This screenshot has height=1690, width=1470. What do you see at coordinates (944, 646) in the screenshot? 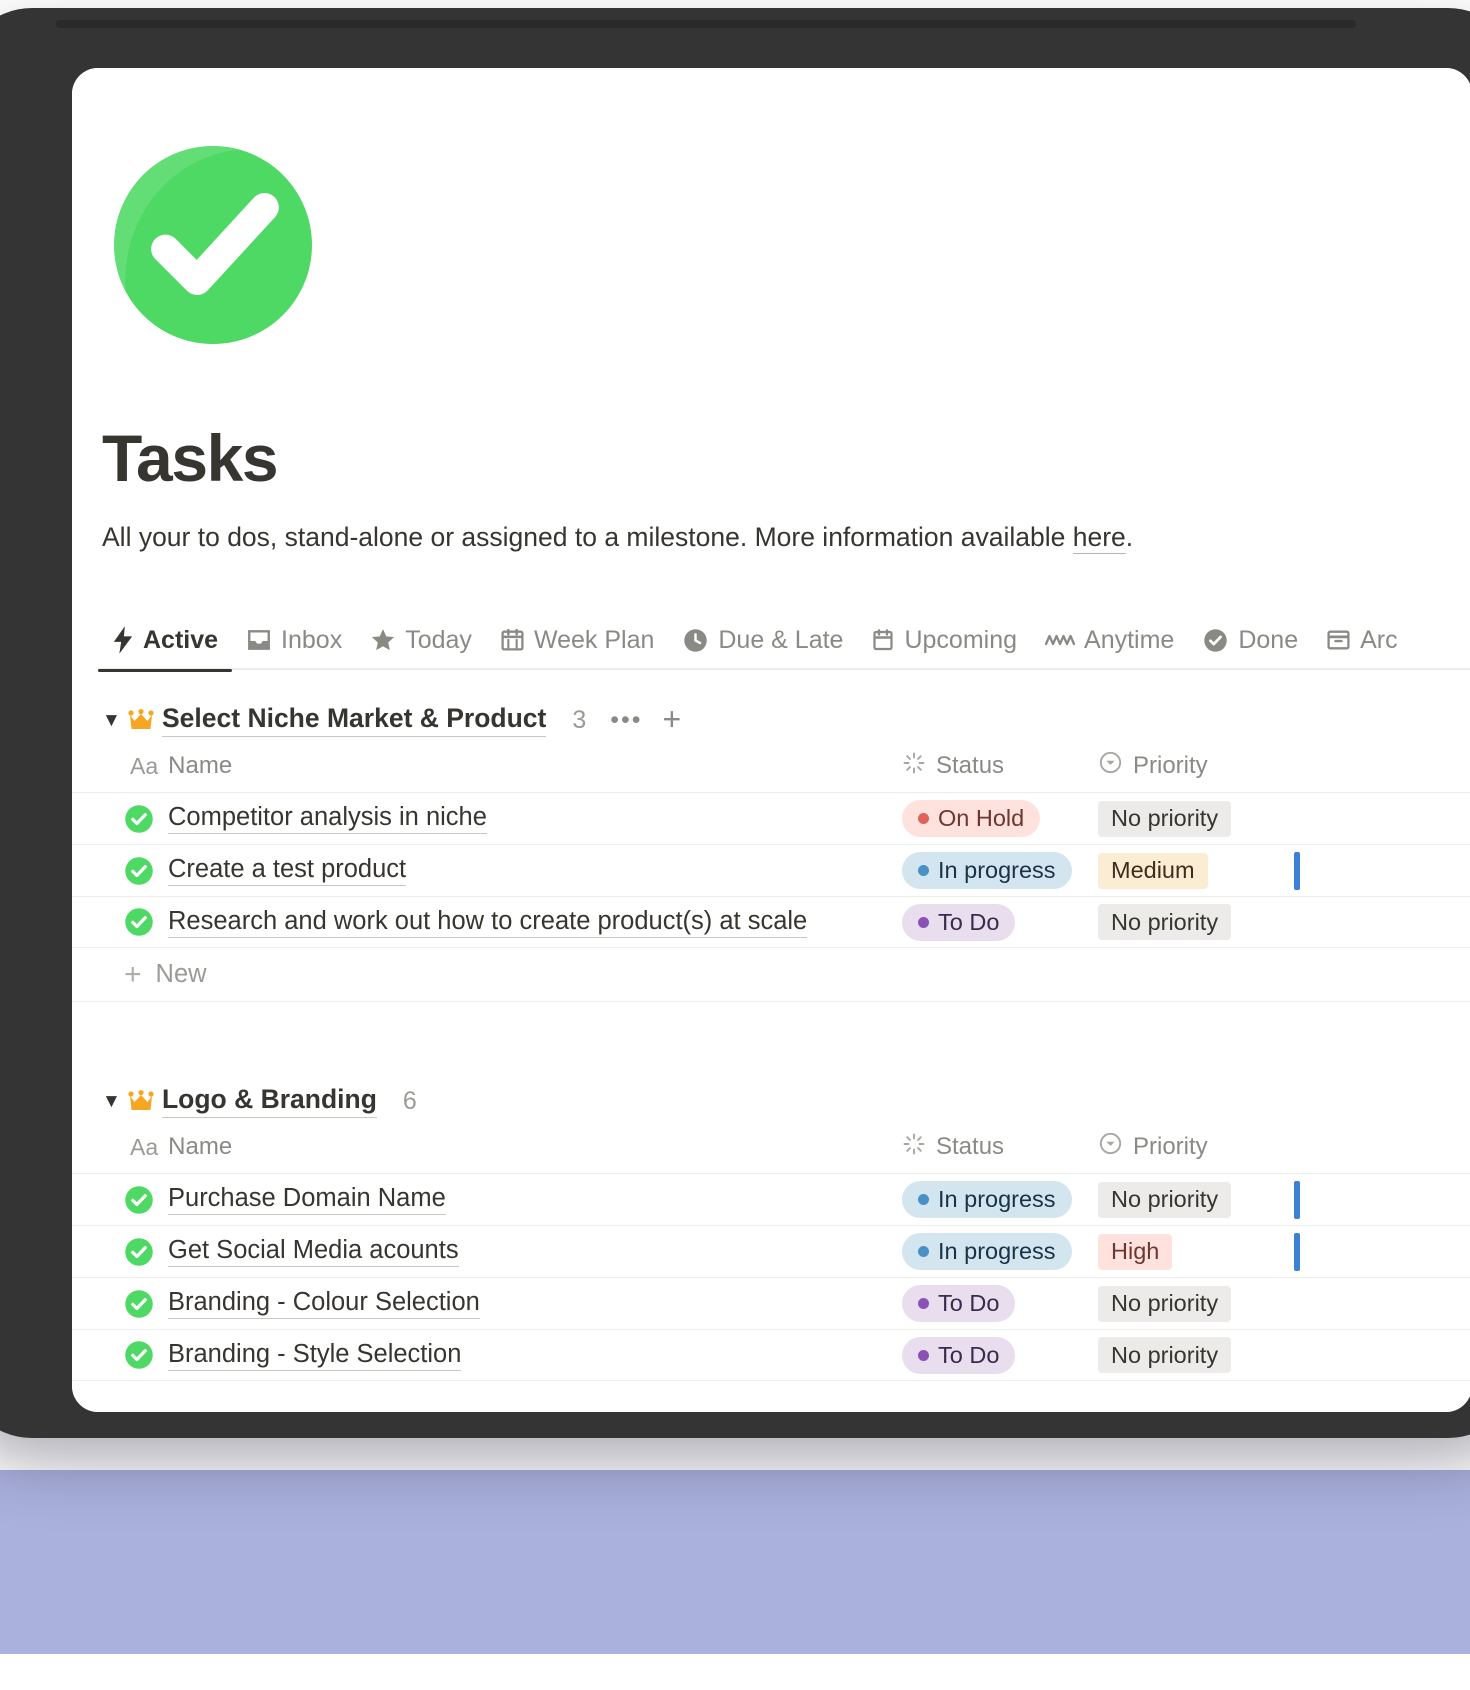
I see `tab-upcoming: Upcoming` at bounding box center [944, 646].